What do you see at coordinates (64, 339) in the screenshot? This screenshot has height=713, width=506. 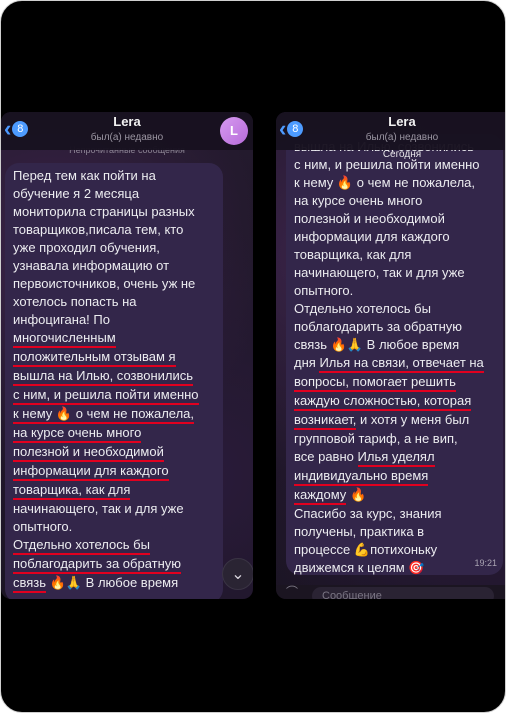 I see `message-line: многочисленным` at bounding box center [64, 339].